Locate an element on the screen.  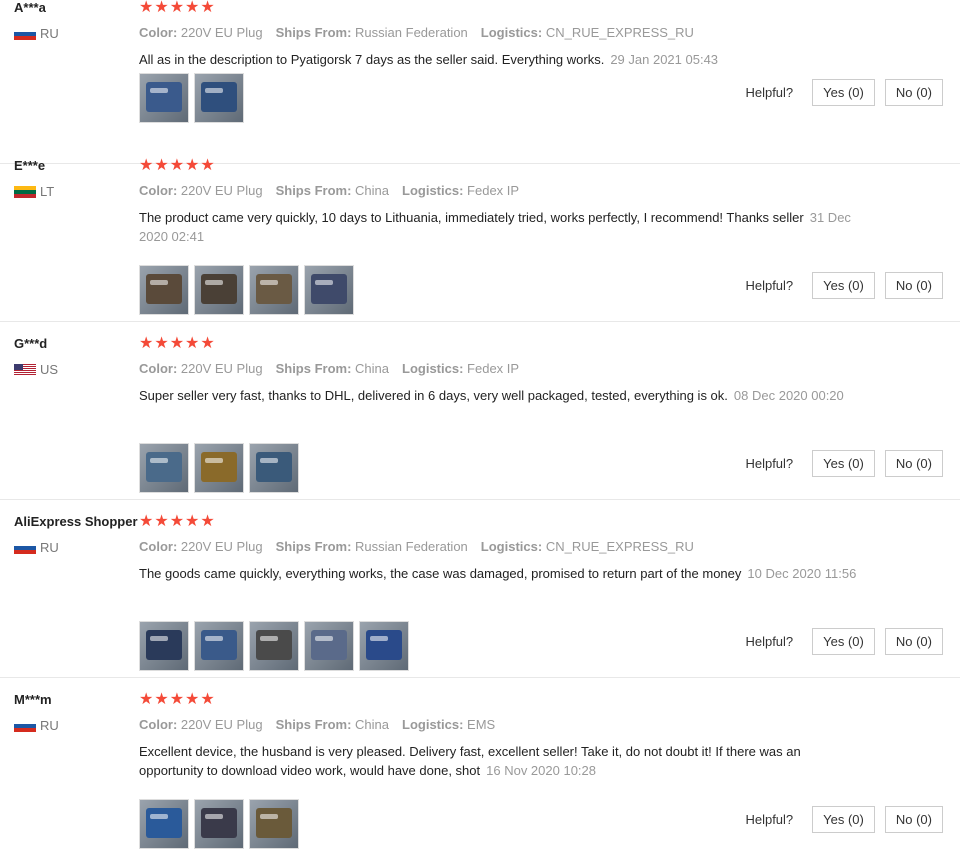
reviewer-info: M***m RU is located at coordinates (76, 713).